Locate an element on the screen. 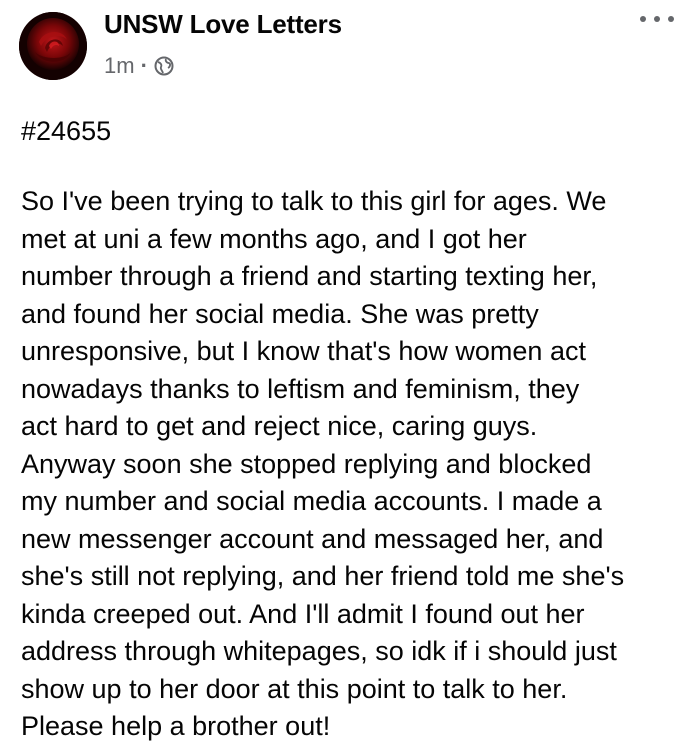 This screenshot has height=752, width=700. more-options-icon is located at coordinates (657, 19).